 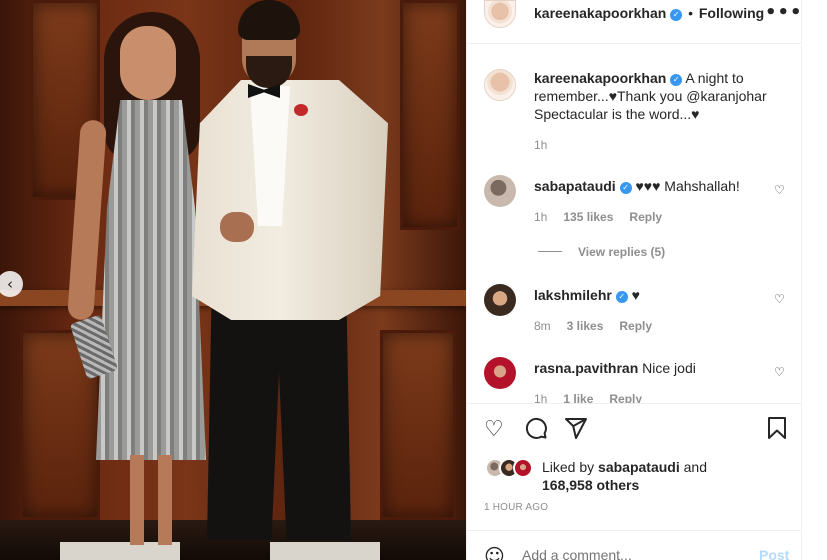 I want to click on man-figure-hand, so click(x=237, y=227).